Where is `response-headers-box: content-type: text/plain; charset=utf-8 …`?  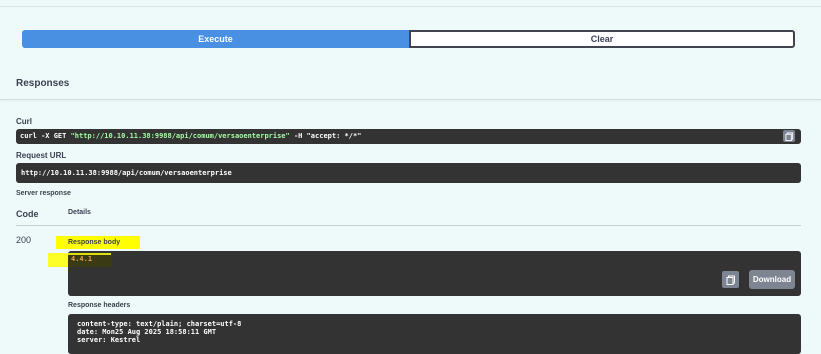 response-headers-box: content-type: text/plain; charset=utf-8 … is located at coordinates (434, 334).